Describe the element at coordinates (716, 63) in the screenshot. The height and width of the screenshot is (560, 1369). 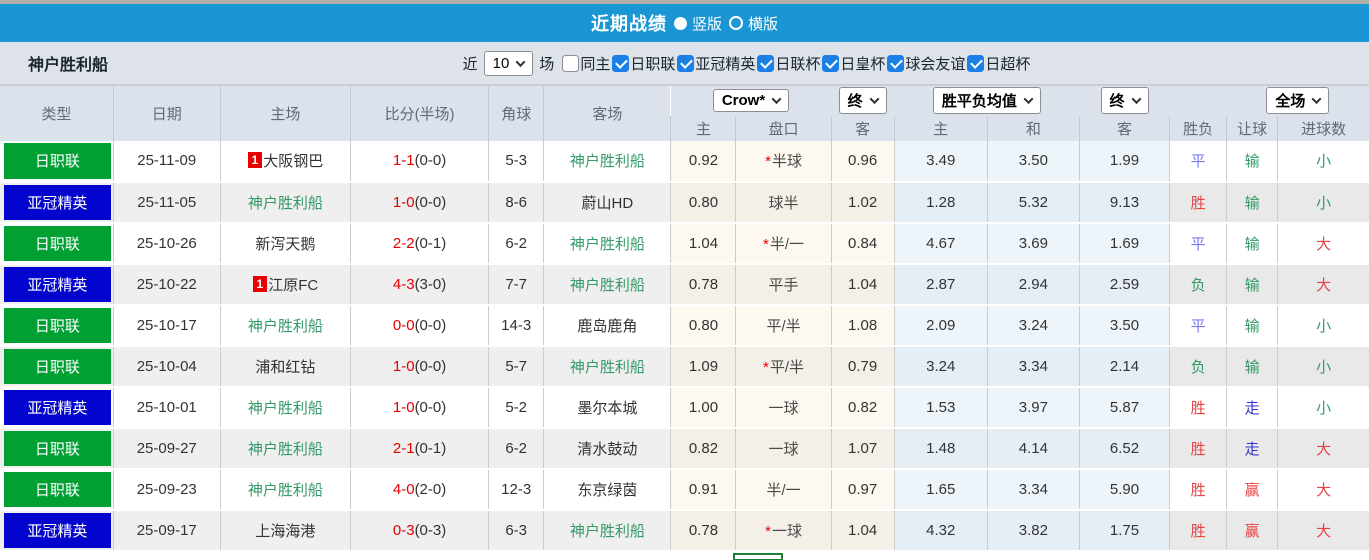
I see `filter-checkbox-2: 亚冠精英` at that location.